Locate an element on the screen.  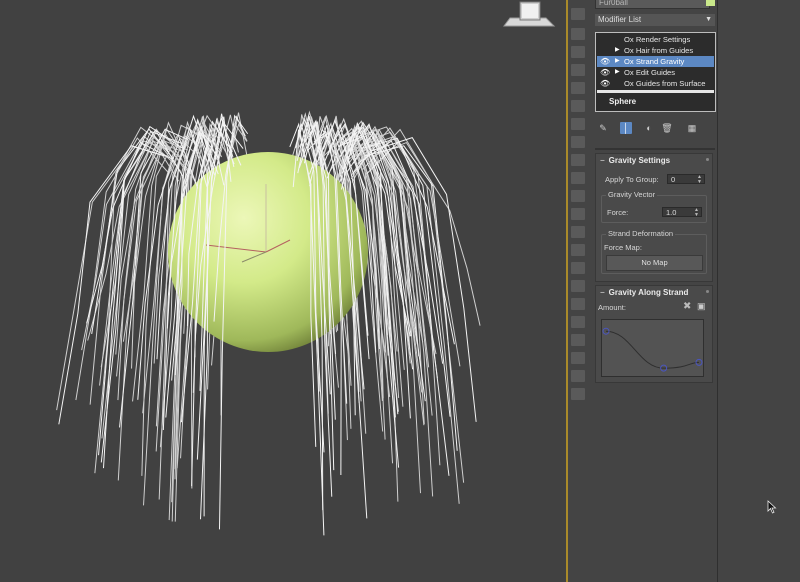
stack-item-ox-hair-from-guides: ▶ Ox Hair from Guides is located at coordinates (655, 50).